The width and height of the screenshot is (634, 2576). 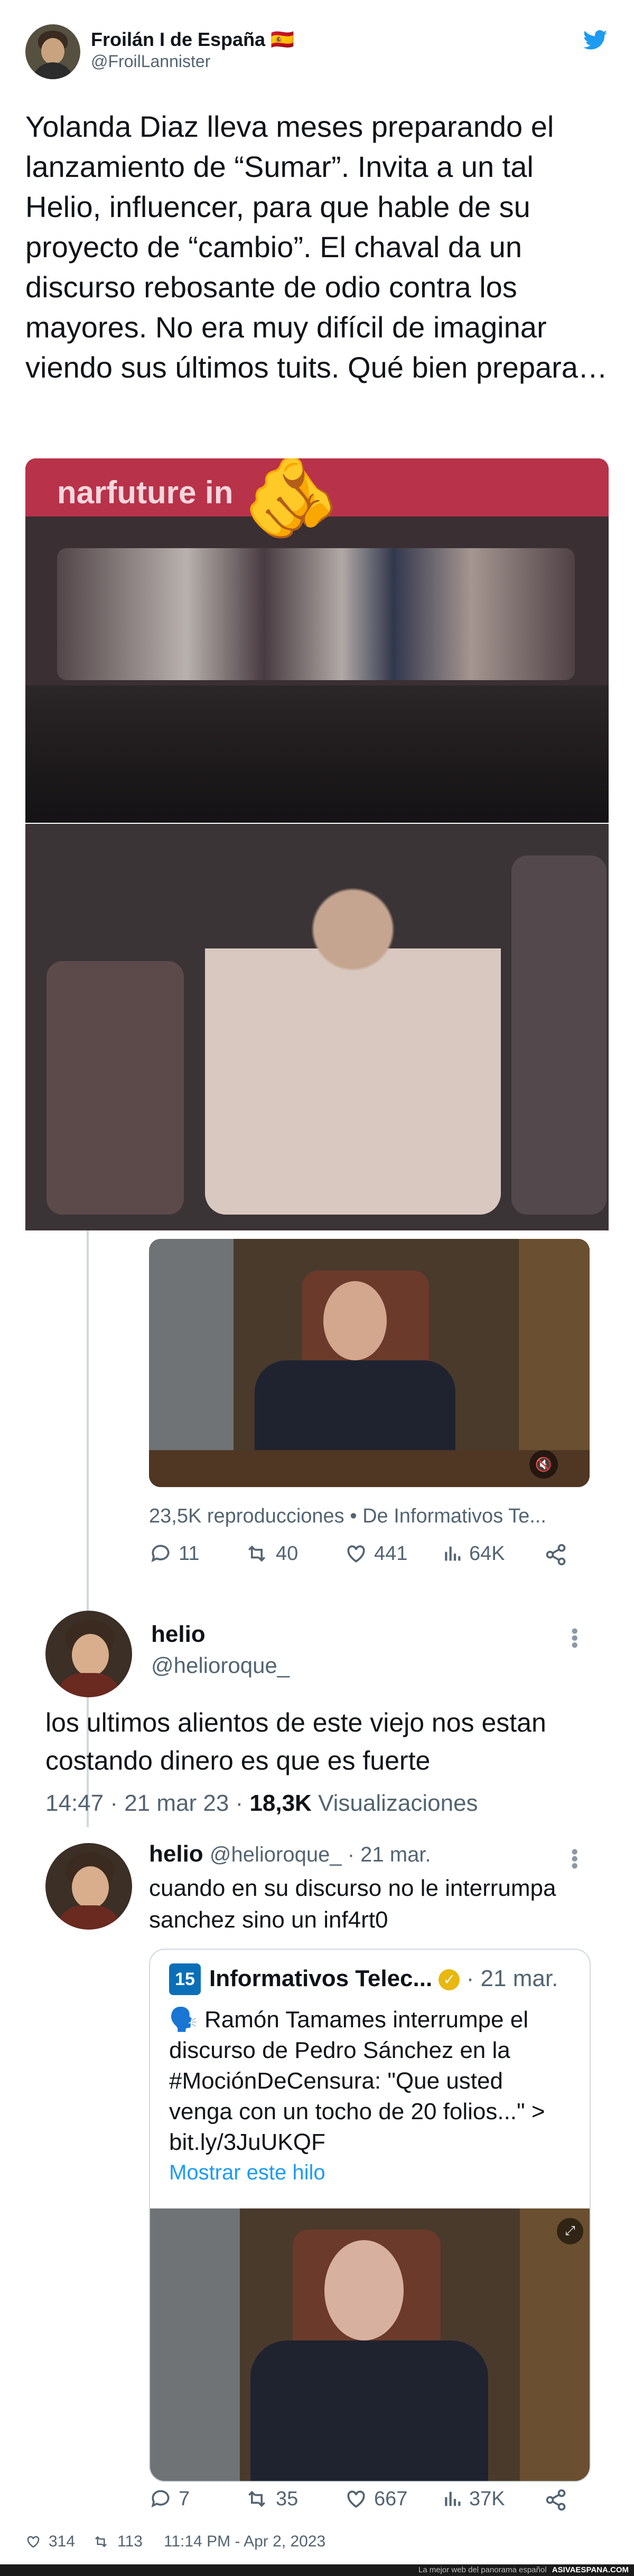 What do you see at coordinates (317, 640) in the screenshot?
I see `rally-photo: narfuture in 🫵` at bounding box center [317, 640].